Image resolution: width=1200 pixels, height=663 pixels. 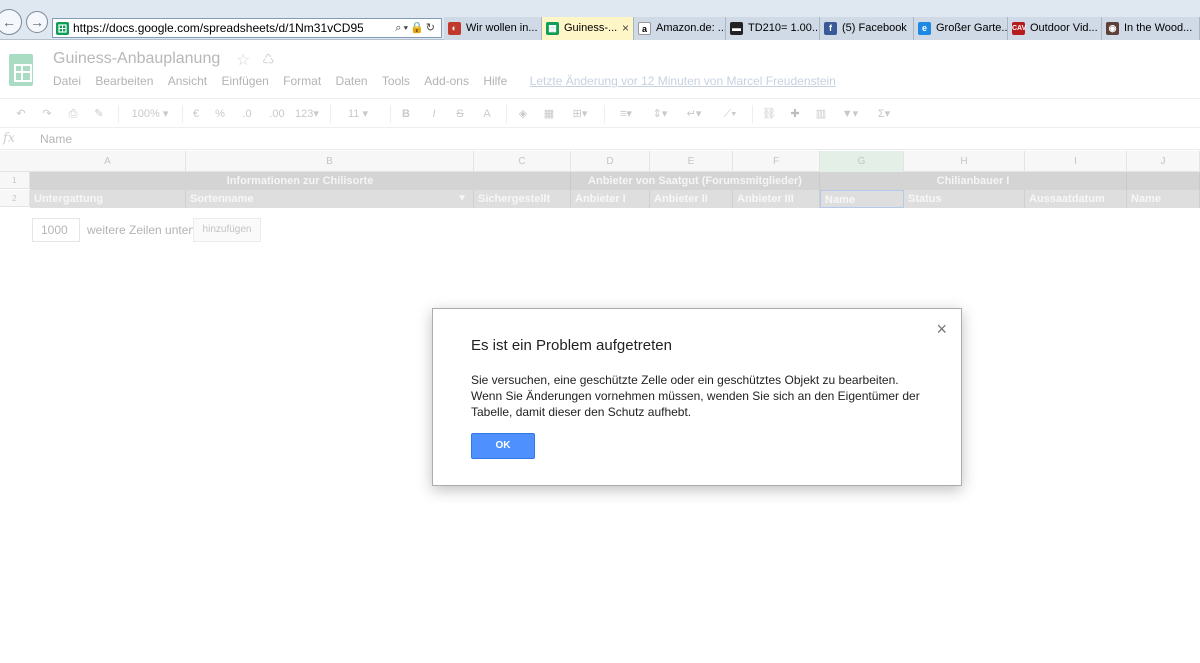 I want to click on dialog-title: Es ist ein Problem aufgetreten, so click(x=571, y=345).